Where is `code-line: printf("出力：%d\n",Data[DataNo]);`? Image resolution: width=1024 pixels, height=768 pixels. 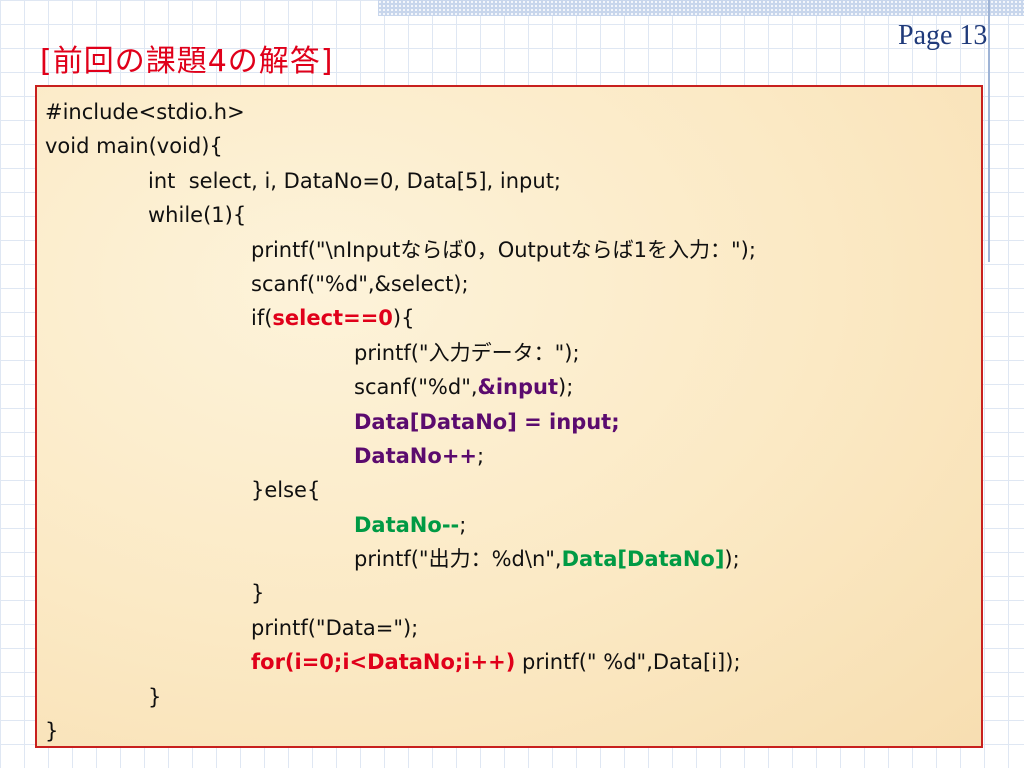
code-line: printf("出力：%d\n",Data[DataNo]); is located at coordinates (513, 559).